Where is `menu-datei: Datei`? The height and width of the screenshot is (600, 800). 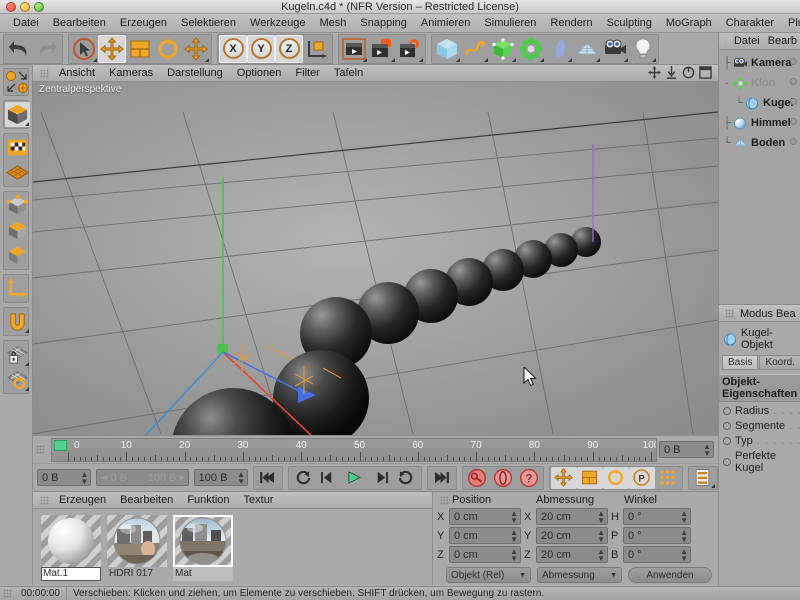
menu-datei: Datei is located at coordinates (26, 23).